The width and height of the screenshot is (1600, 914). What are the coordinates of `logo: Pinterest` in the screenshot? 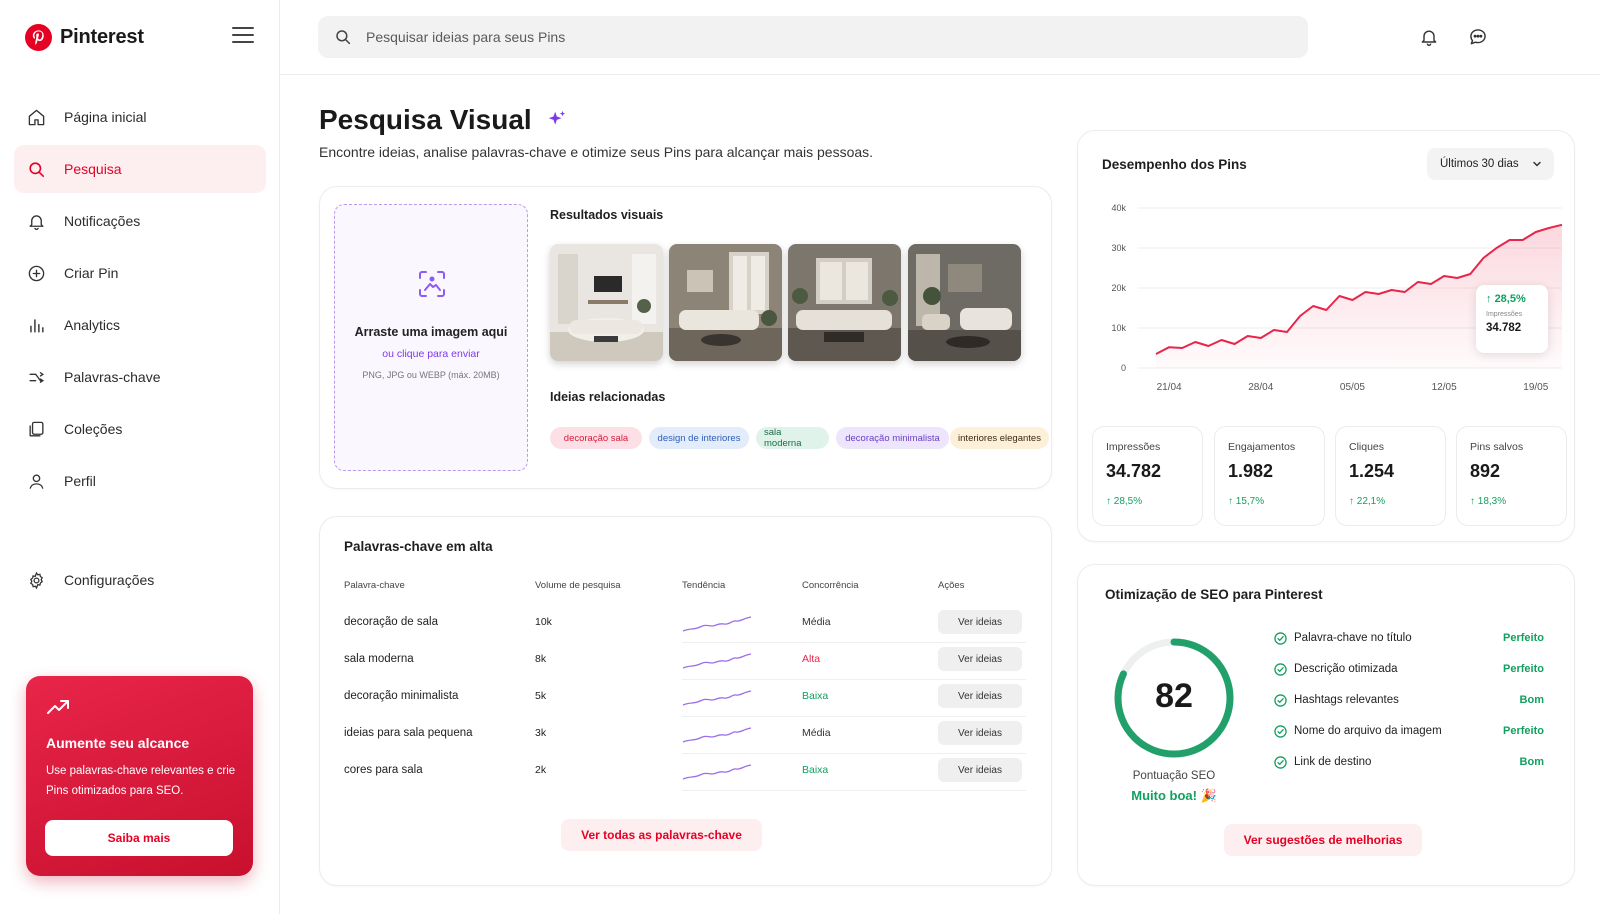 It's located at (84, 37).